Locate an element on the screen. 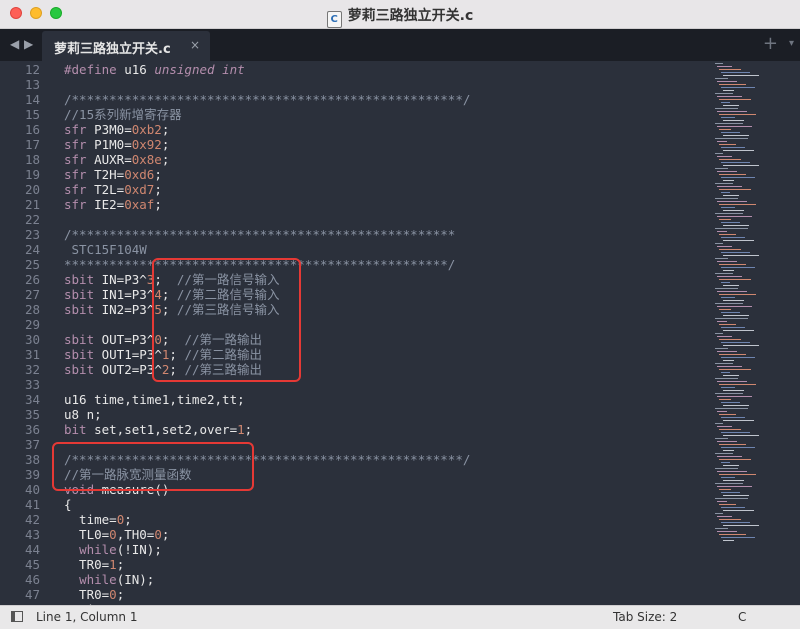 The image size is (800, 629). code-line: 39//第一路脉宽测量函数 is located at coordinates (96, 474).